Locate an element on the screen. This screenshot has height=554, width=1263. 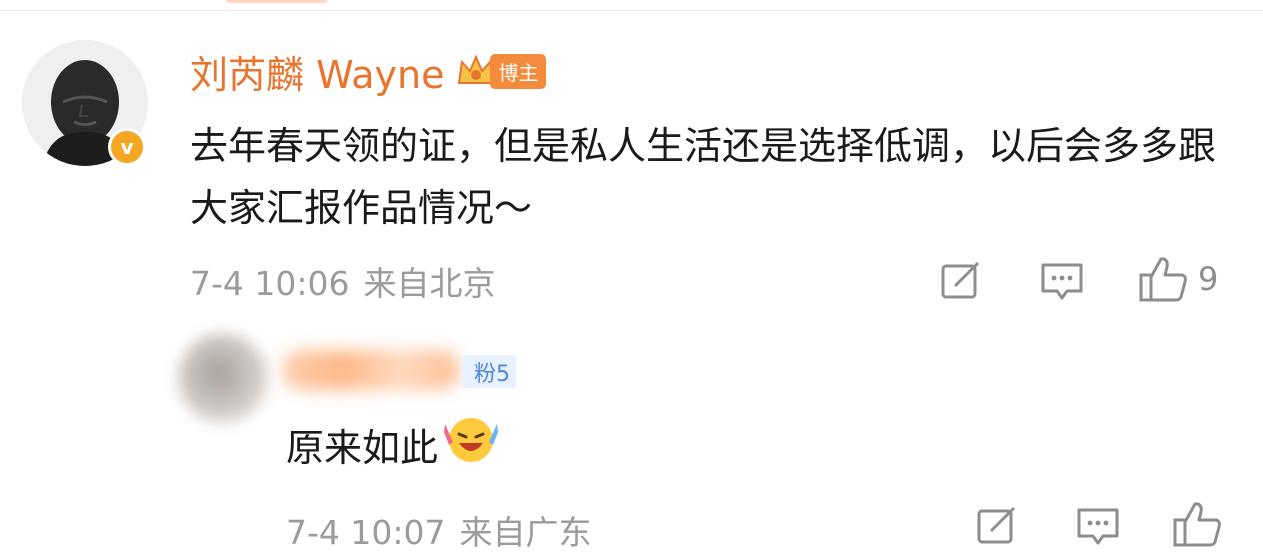
fan-level-badge: 粉5 is located at coordinates (489, 371).